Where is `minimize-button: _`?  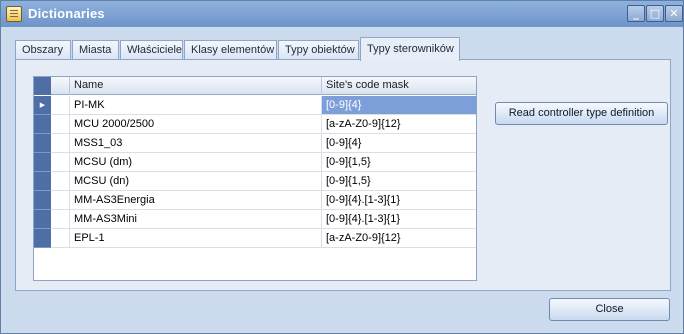
minimize-button: _ is located at coordinates (636, 13).